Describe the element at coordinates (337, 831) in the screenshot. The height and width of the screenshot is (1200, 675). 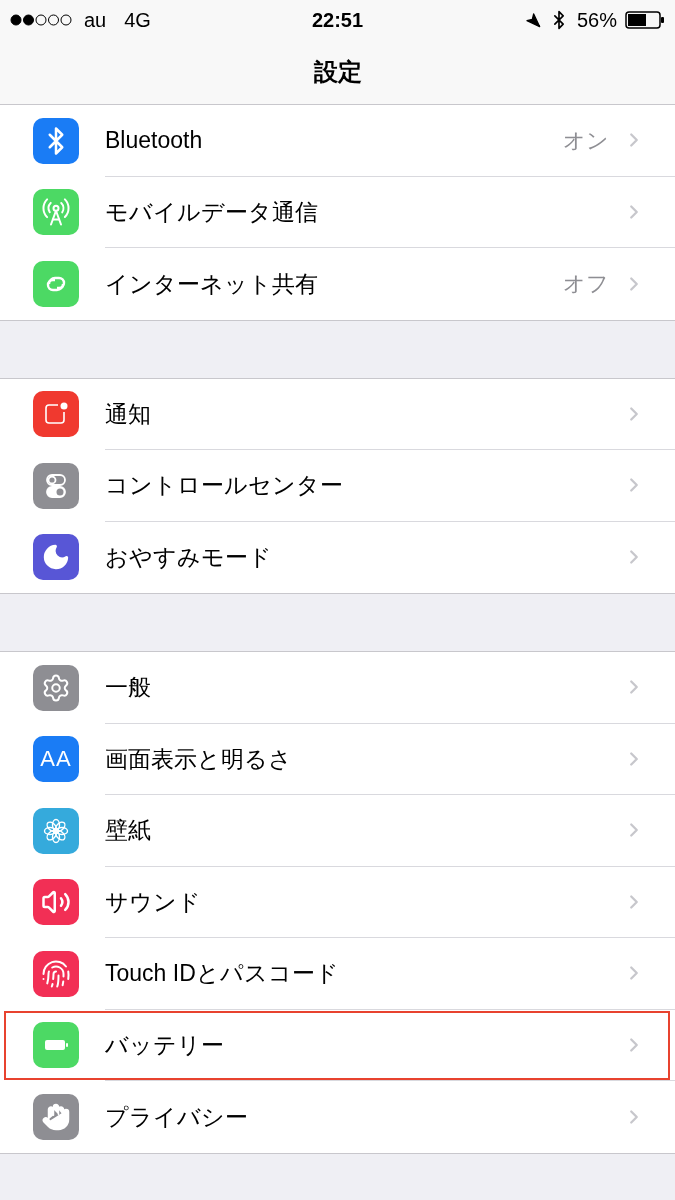
I see `settings-row: 壁紙` at that location.